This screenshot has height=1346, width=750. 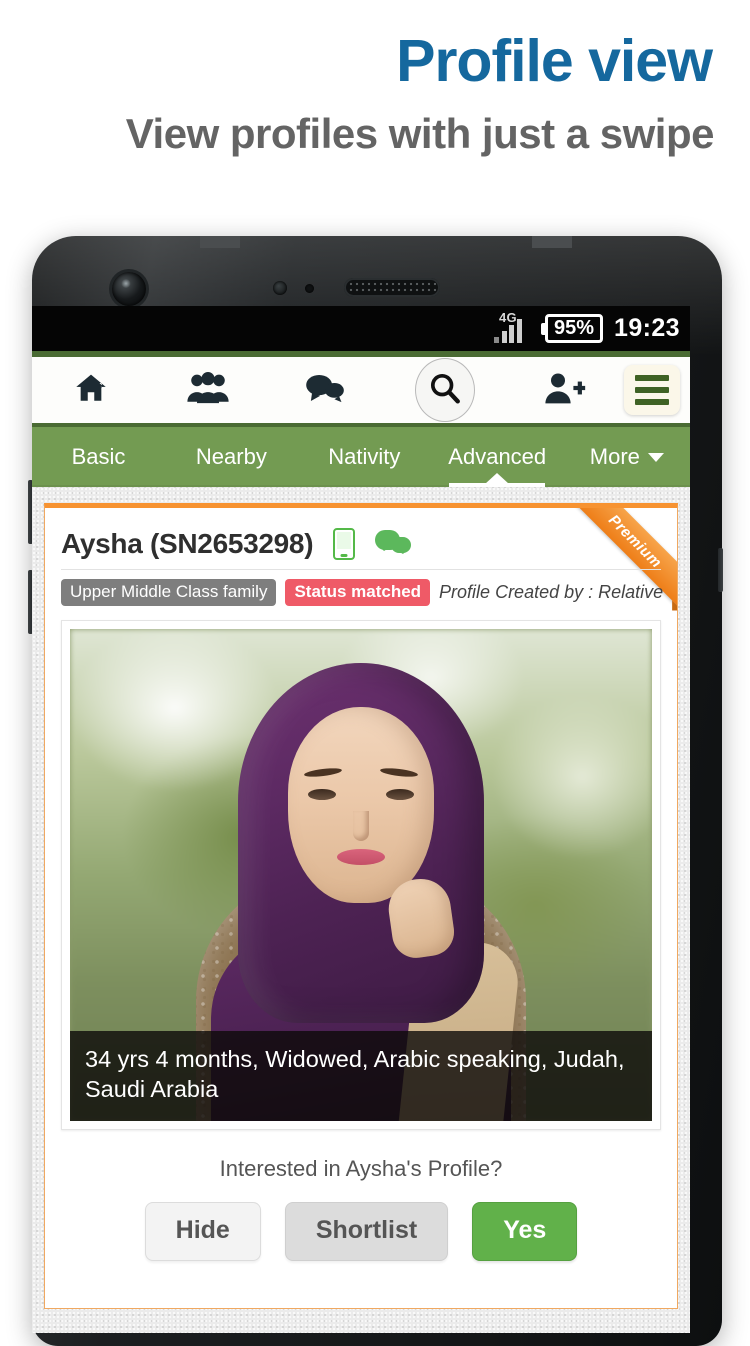 I want to click on chat-bubble-icon, so click(x=393, y=544).